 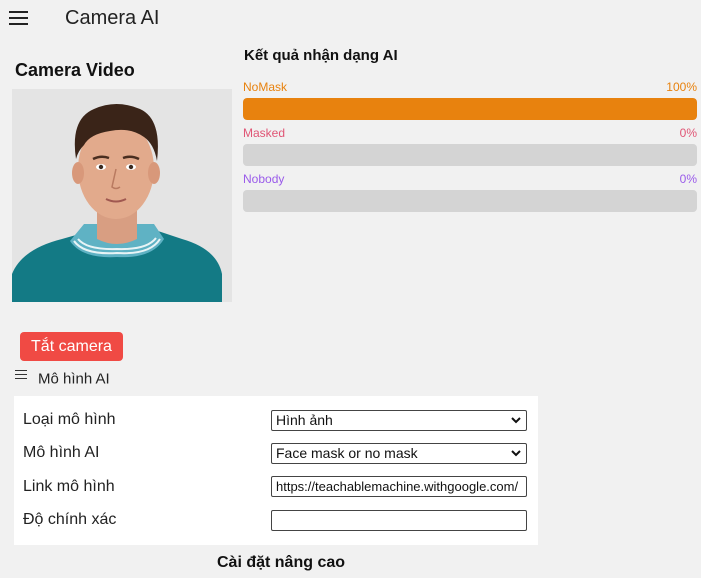 I want to click on ai-model-section-toggle: Mô hình AI, so click(x=62, y=378).